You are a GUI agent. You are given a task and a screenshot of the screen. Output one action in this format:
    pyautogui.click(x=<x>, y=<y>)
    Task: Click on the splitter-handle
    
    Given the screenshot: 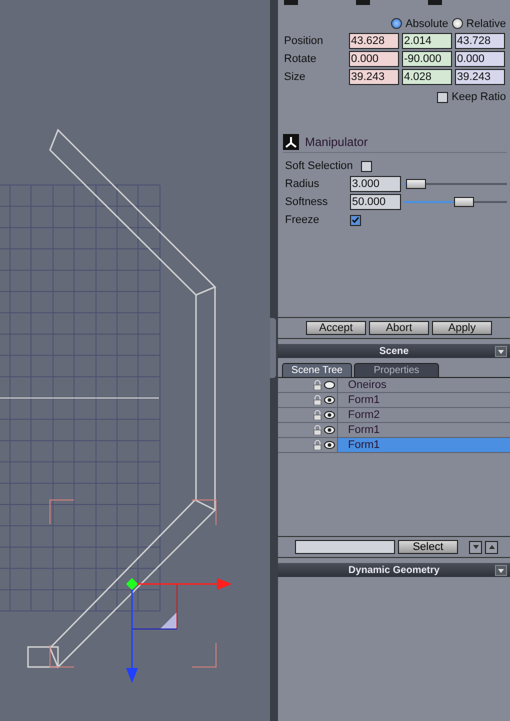 What is the action you would take?
    pyautogui.click(x=273, y=348)
    